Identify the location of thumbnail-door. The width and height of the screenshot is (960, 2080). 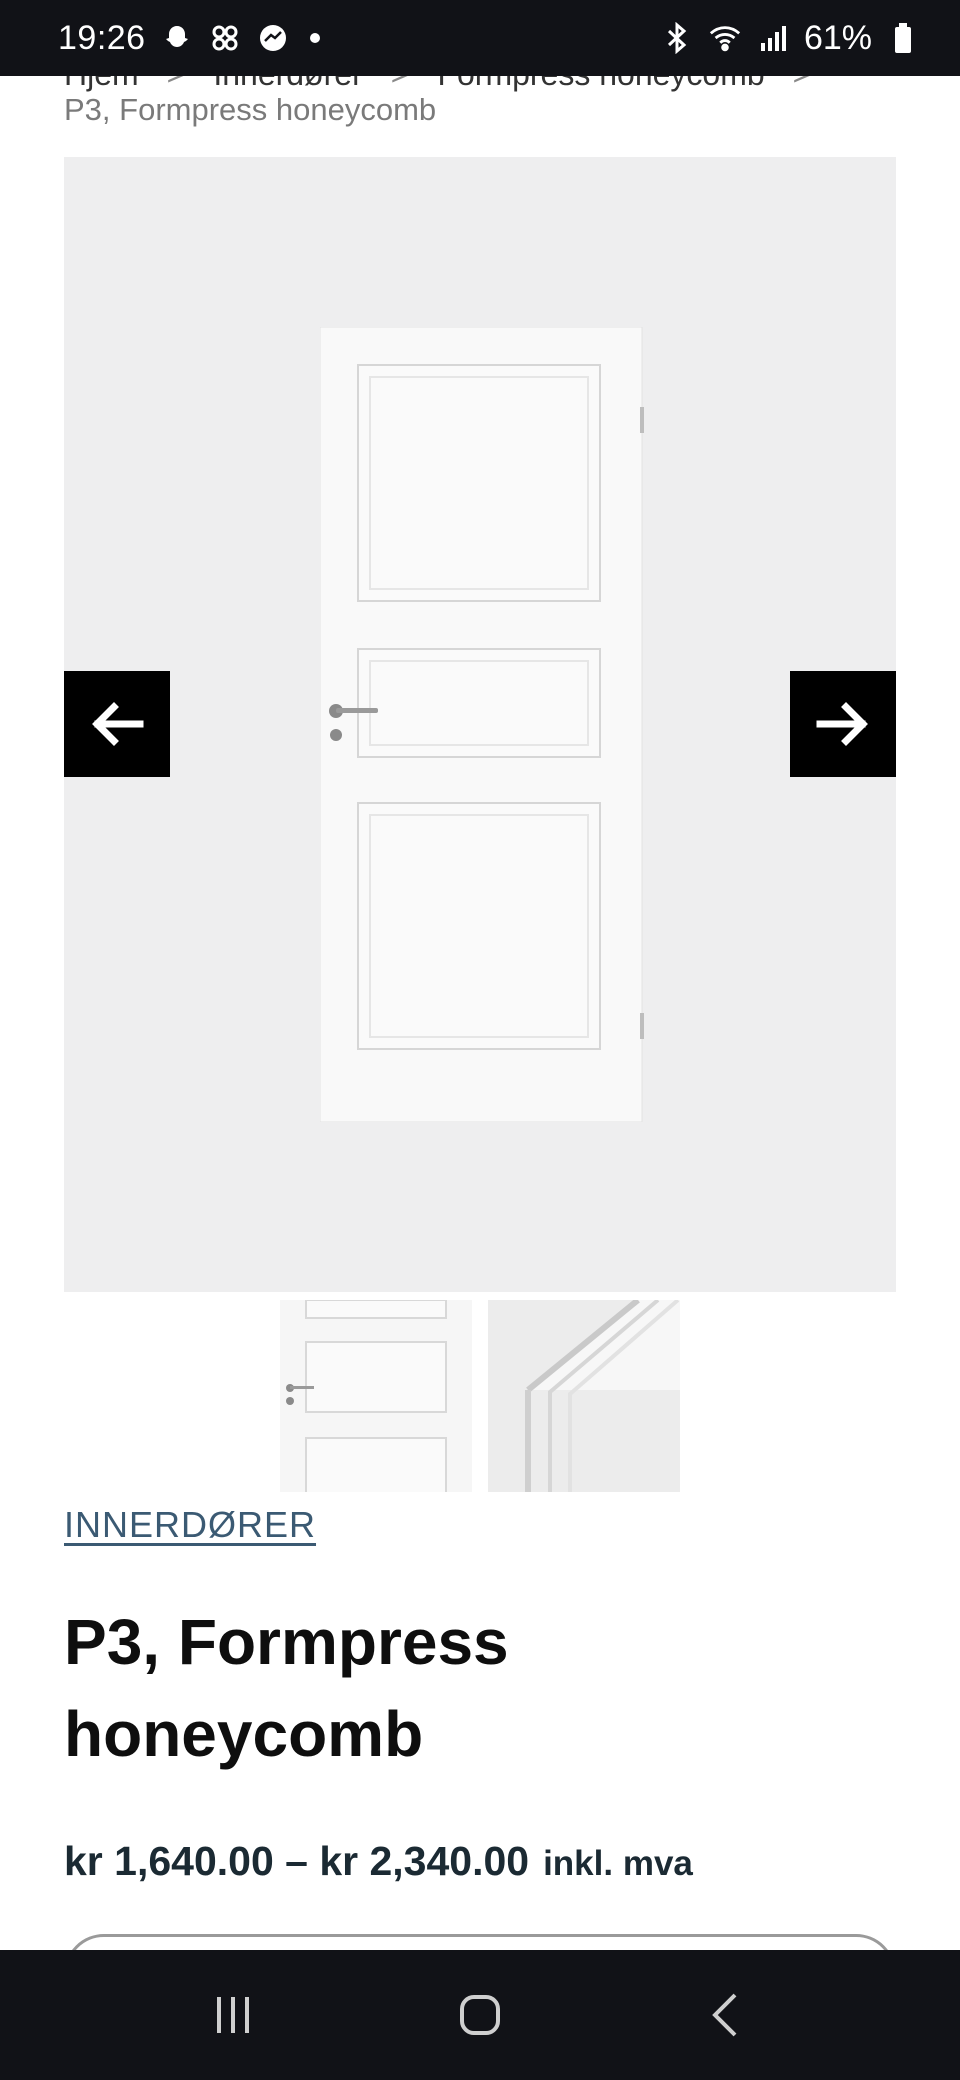
(376, 1396).